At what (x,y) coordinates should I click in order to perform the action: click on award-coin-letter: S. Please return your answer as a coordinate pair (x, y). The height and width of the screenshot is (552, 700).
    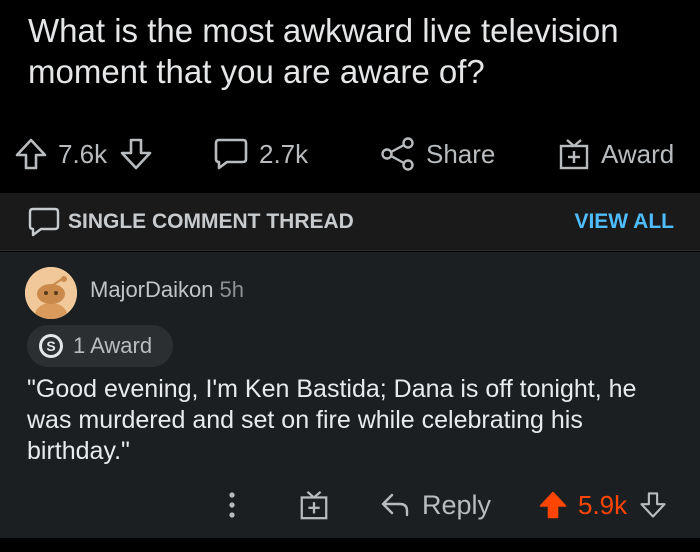
    Looking at the image, I should click on (51, 346).